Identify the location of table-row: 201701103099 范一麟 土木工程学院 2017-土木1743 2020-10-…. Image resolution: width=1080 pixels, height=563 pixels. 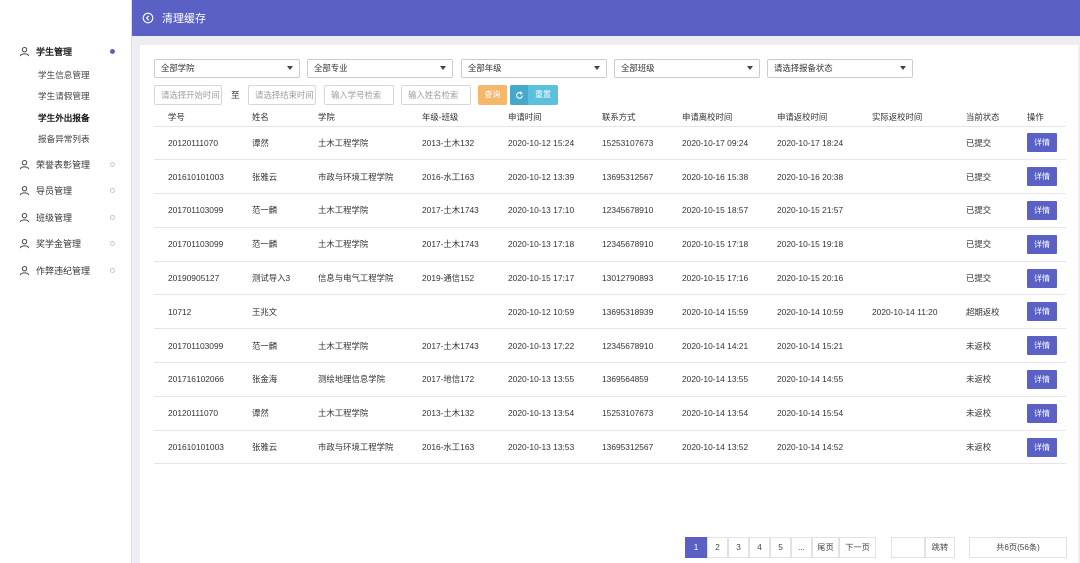
(610, 345).